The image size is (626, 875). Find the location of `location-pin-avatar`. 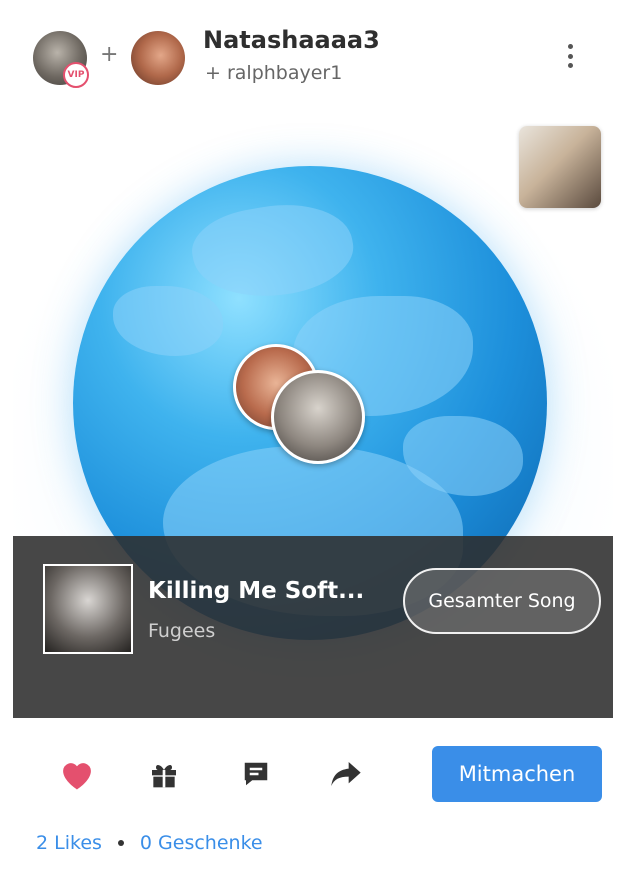

location-pin-avatar is located at coordinates (318, 417).